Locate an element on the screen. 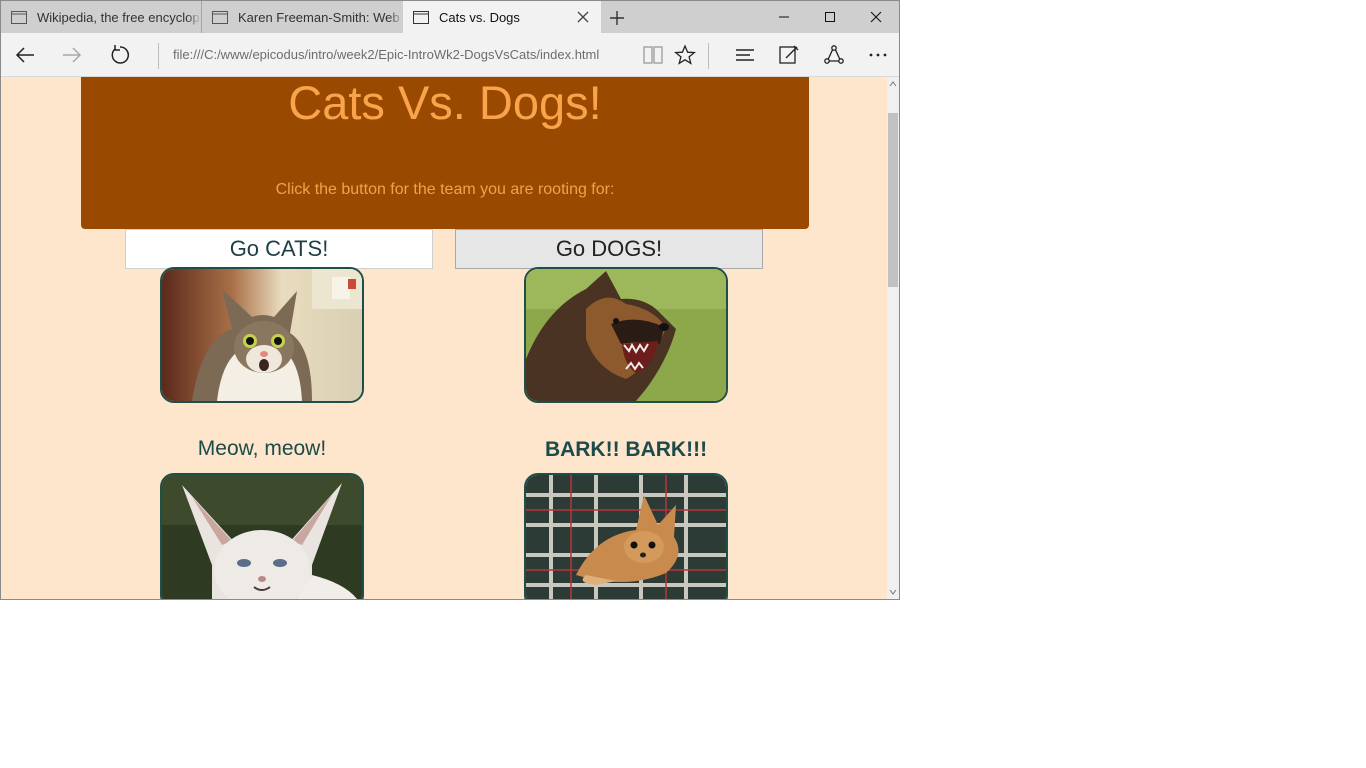 The image size is (1366, 768). hub-icon is located at coordinates (745, 55).